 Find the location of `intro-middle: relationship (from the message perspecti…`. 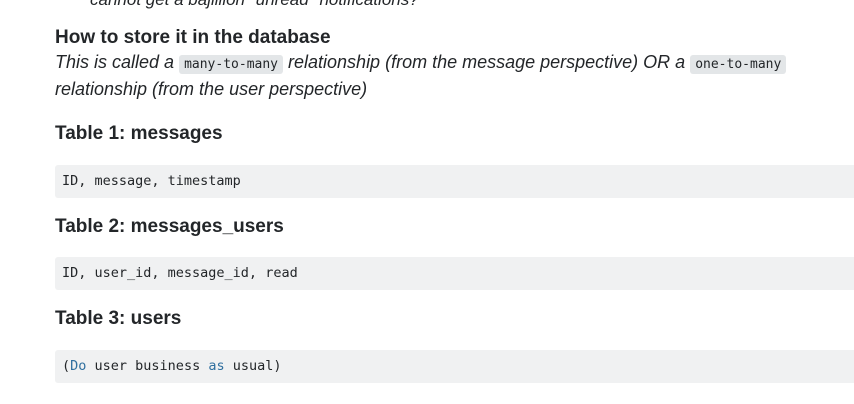

intro-middle: relationship (from the message perspecti… is located at coordinates (487, 62).